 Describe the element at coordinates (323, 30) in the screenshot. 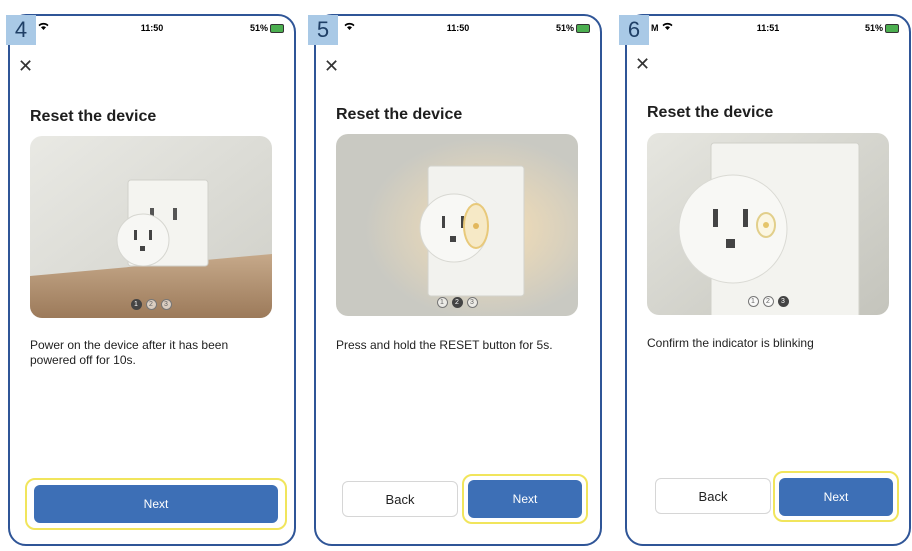

I see `step-badge: 5` at that location.